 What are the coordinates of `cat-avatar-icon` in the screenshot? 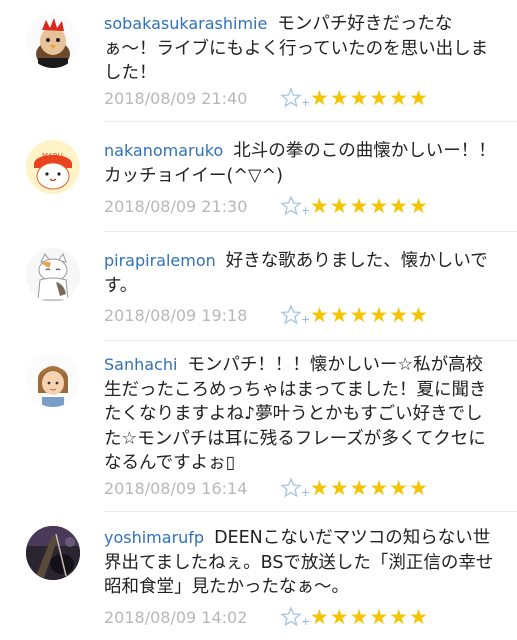 It's located at (53, 275).